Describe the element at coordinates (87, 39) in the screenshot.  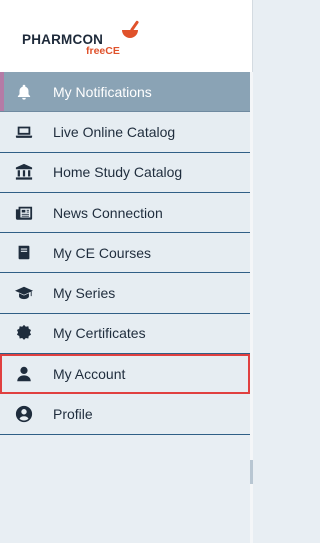
I see `brand-logo: PHARMCON freeCE` at that location.